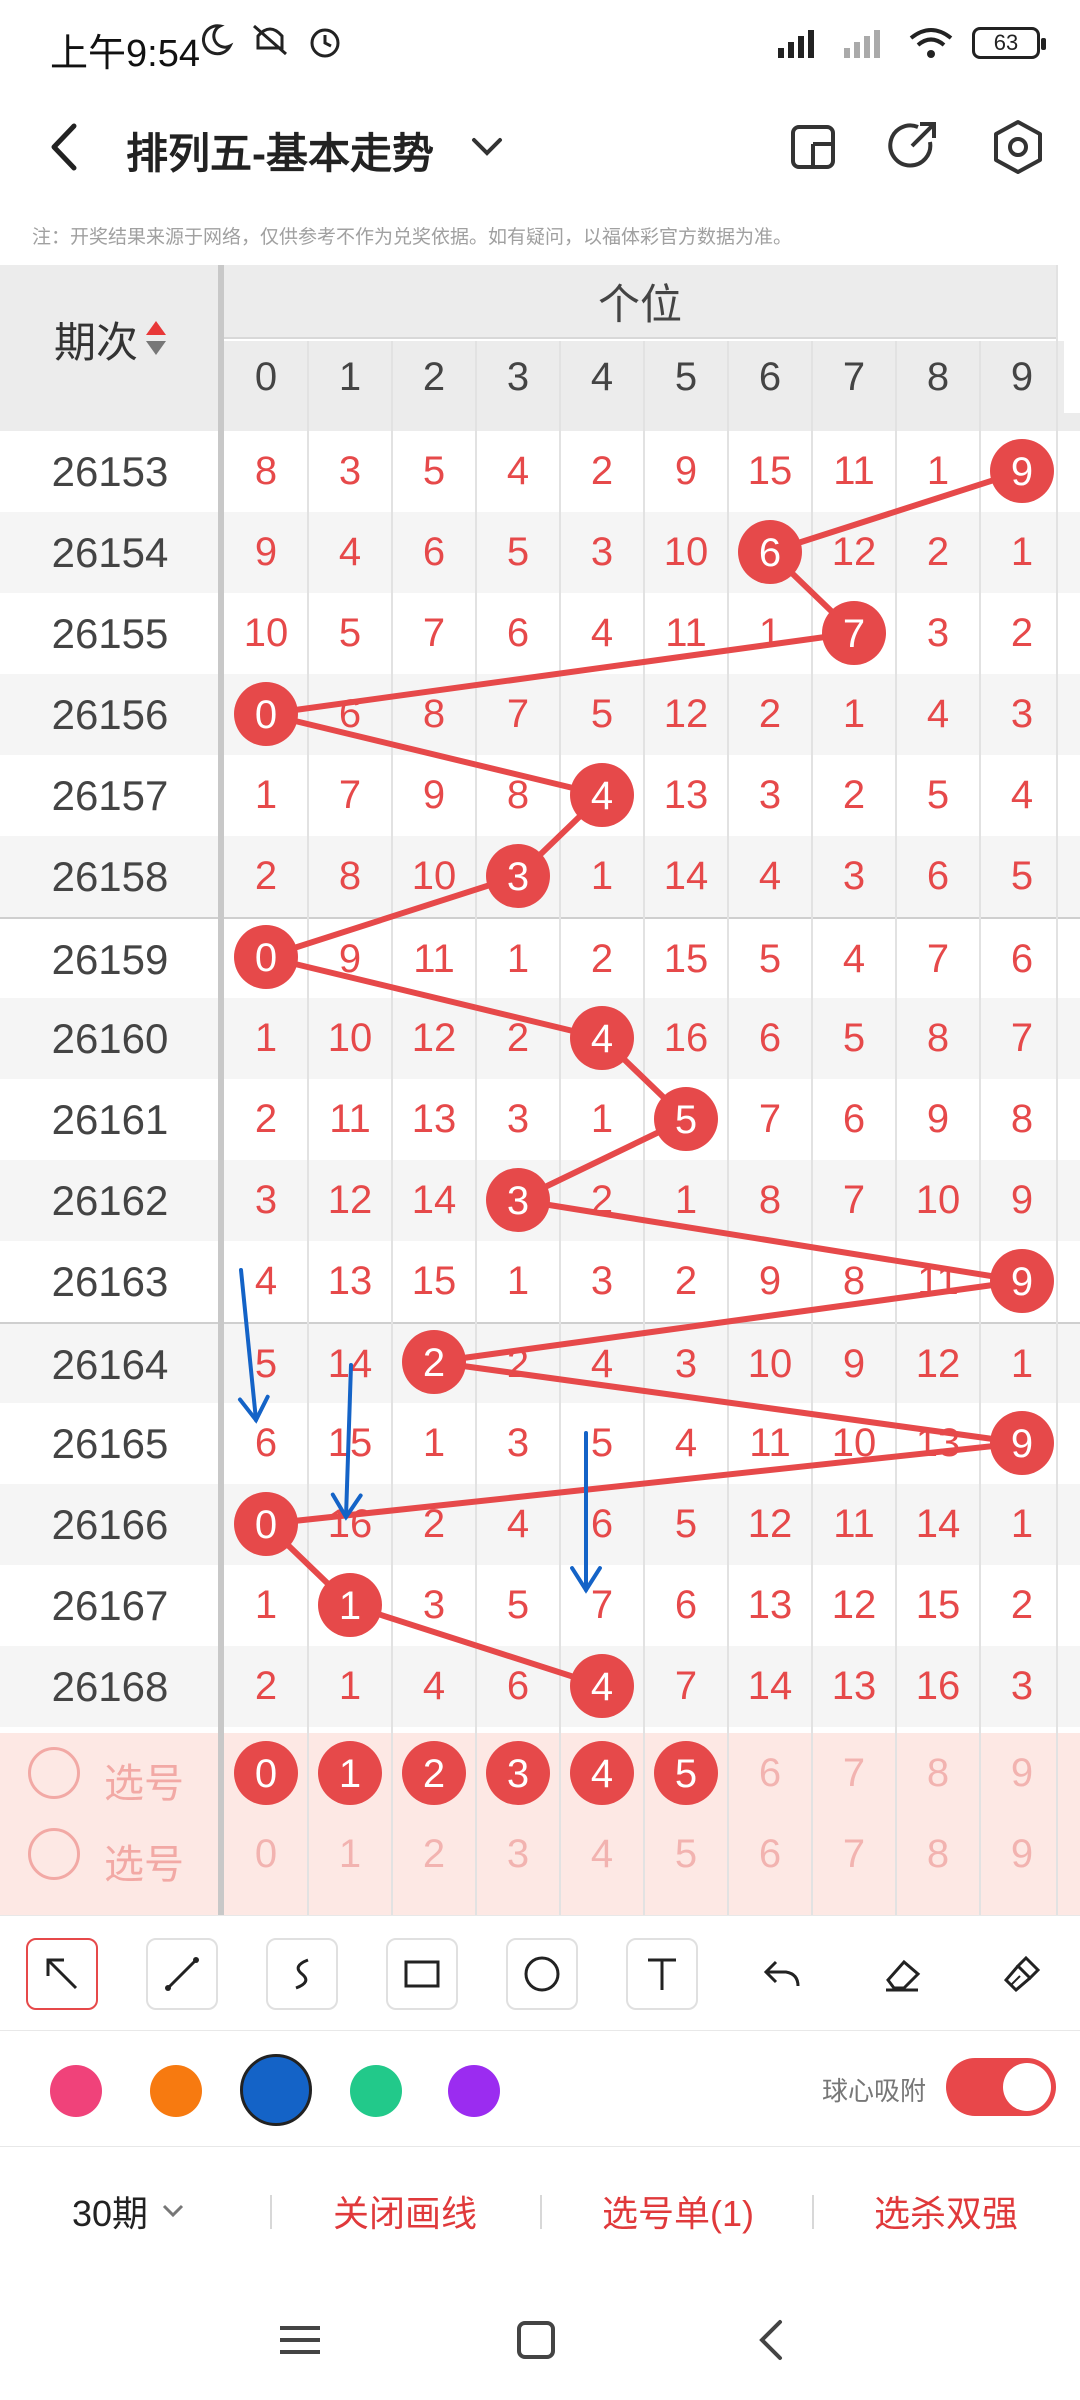 This screenshot has height=2400, width=1080. I want to click on menu-icon, so click(300, 2340).